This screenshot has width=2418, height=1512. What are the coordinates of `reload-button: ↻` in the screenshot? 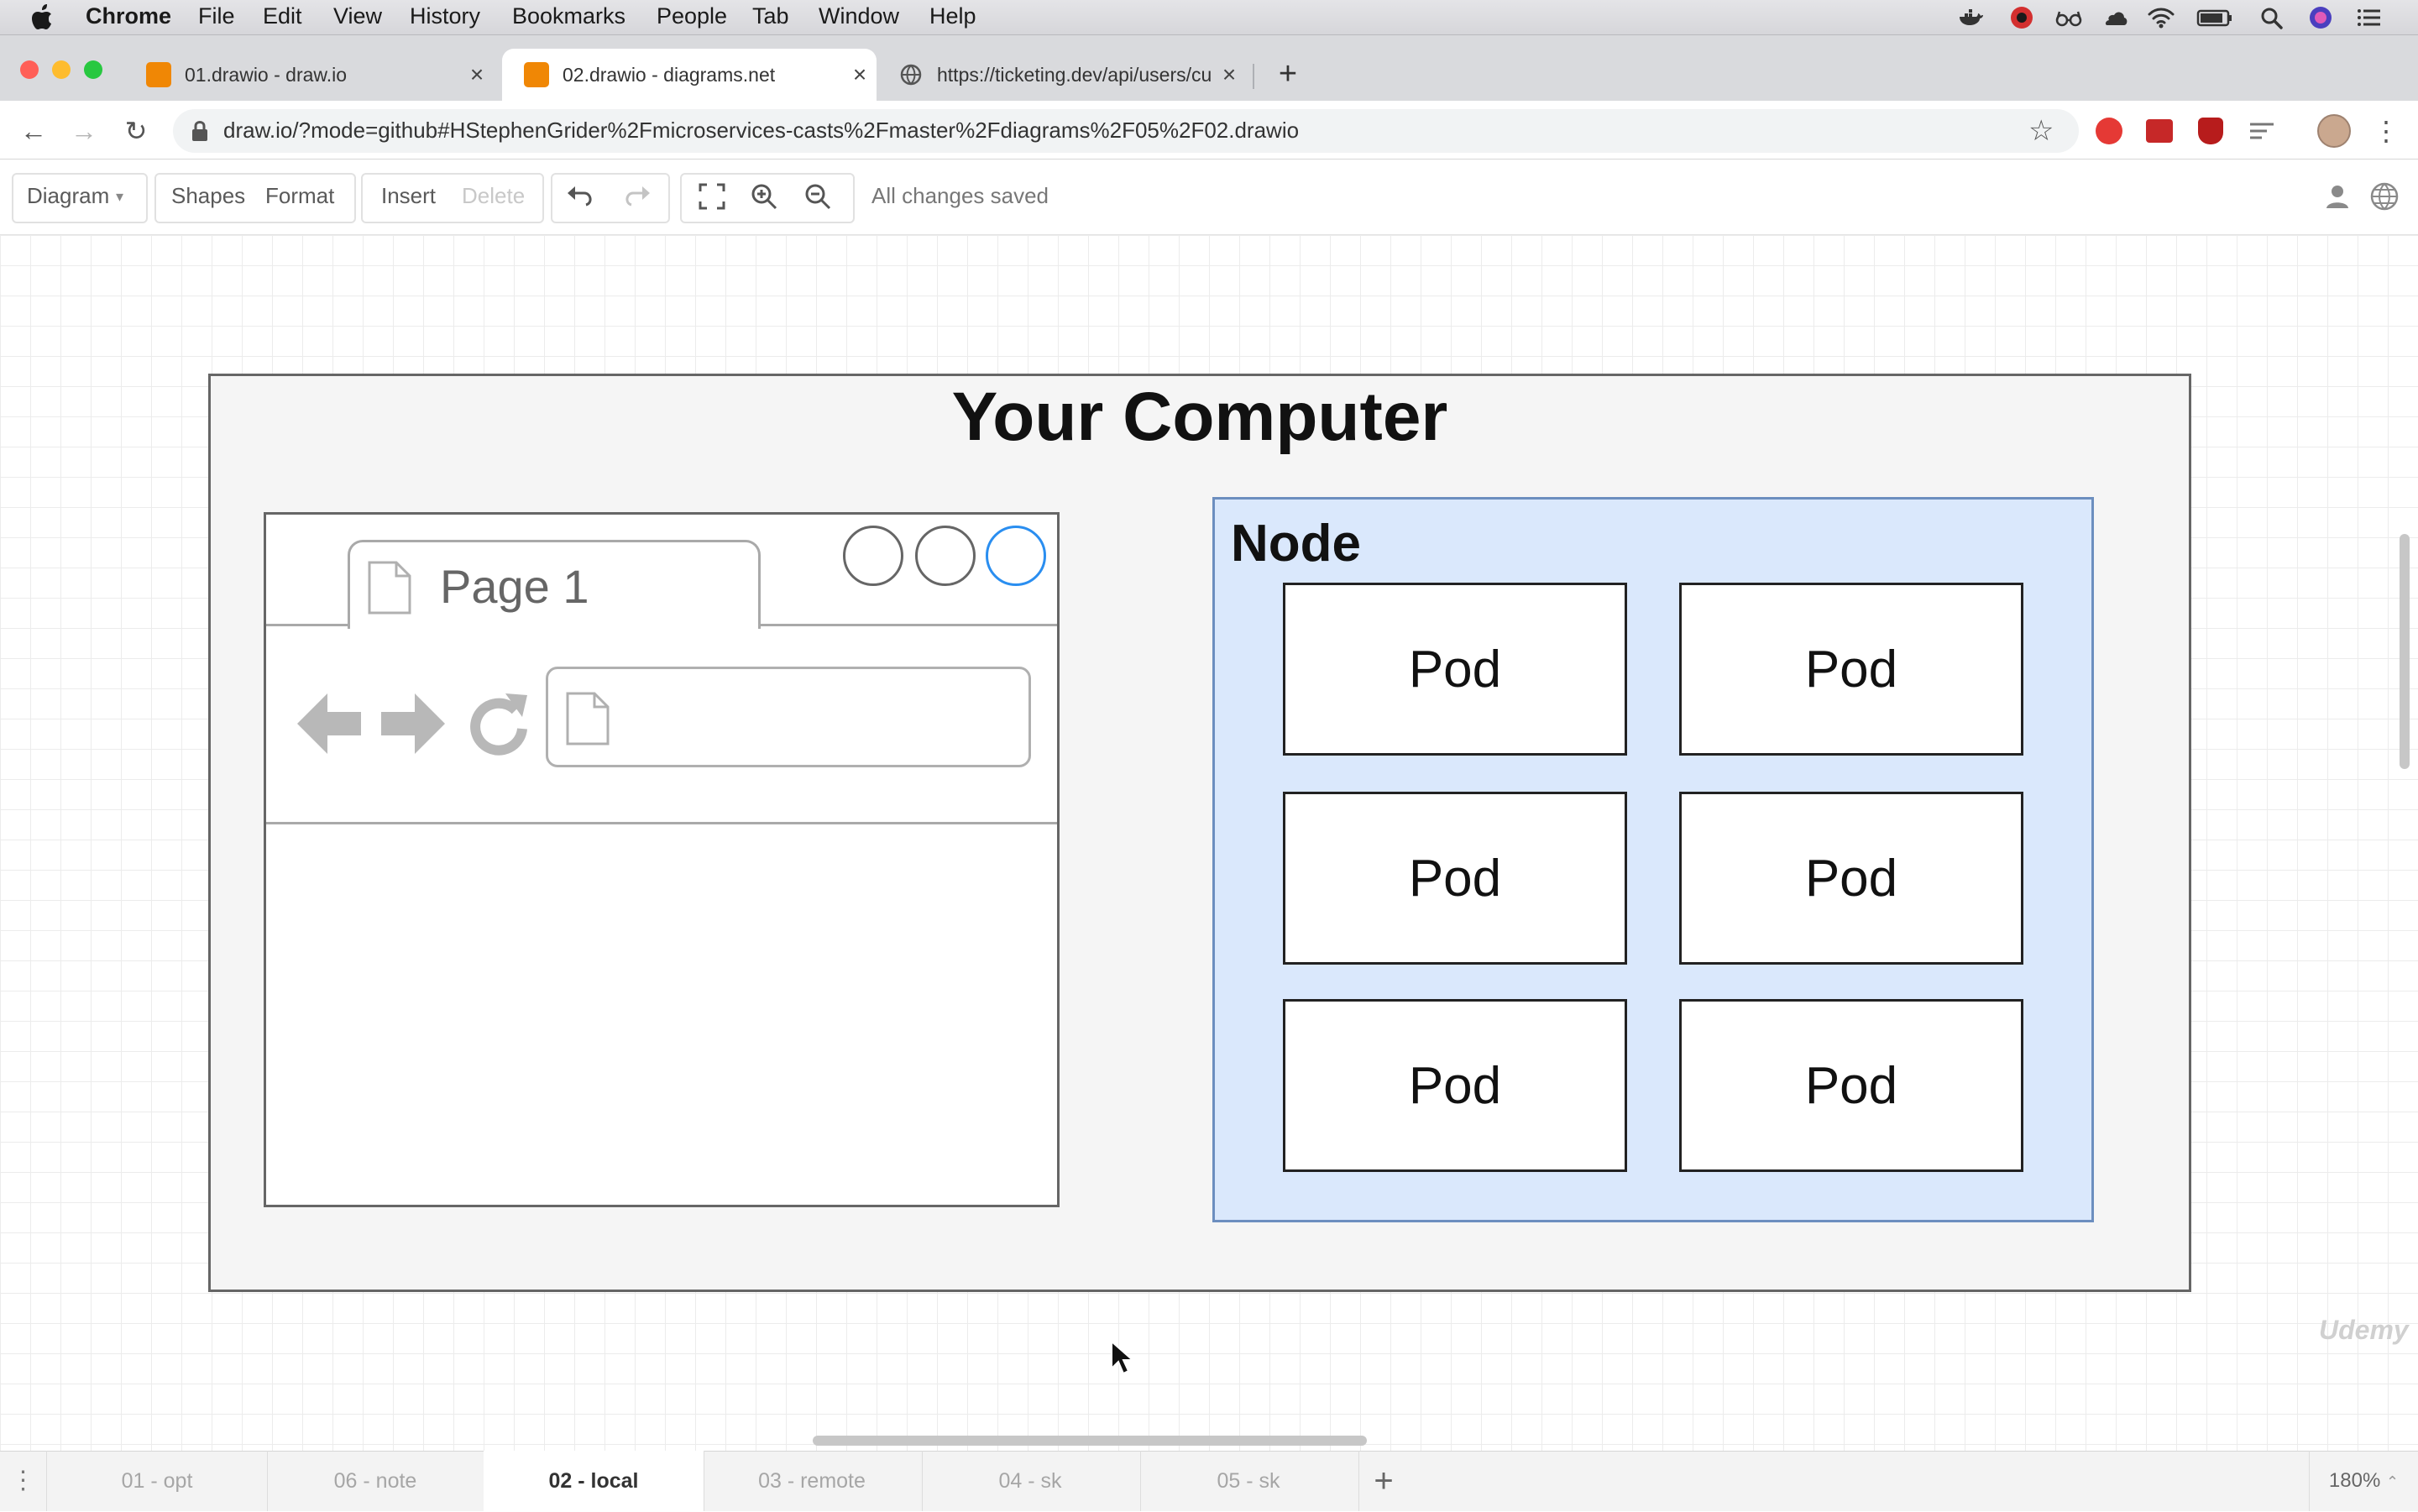 It's located at (136, 130).